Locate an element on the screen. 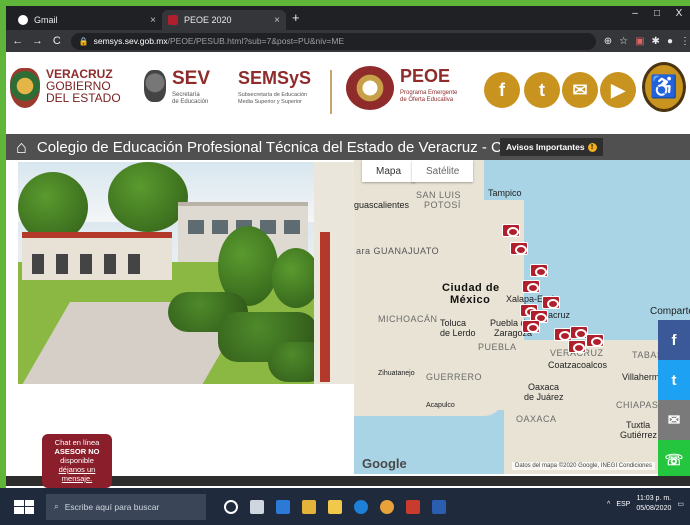  cortana-icon is located at coordinates (231, 506).